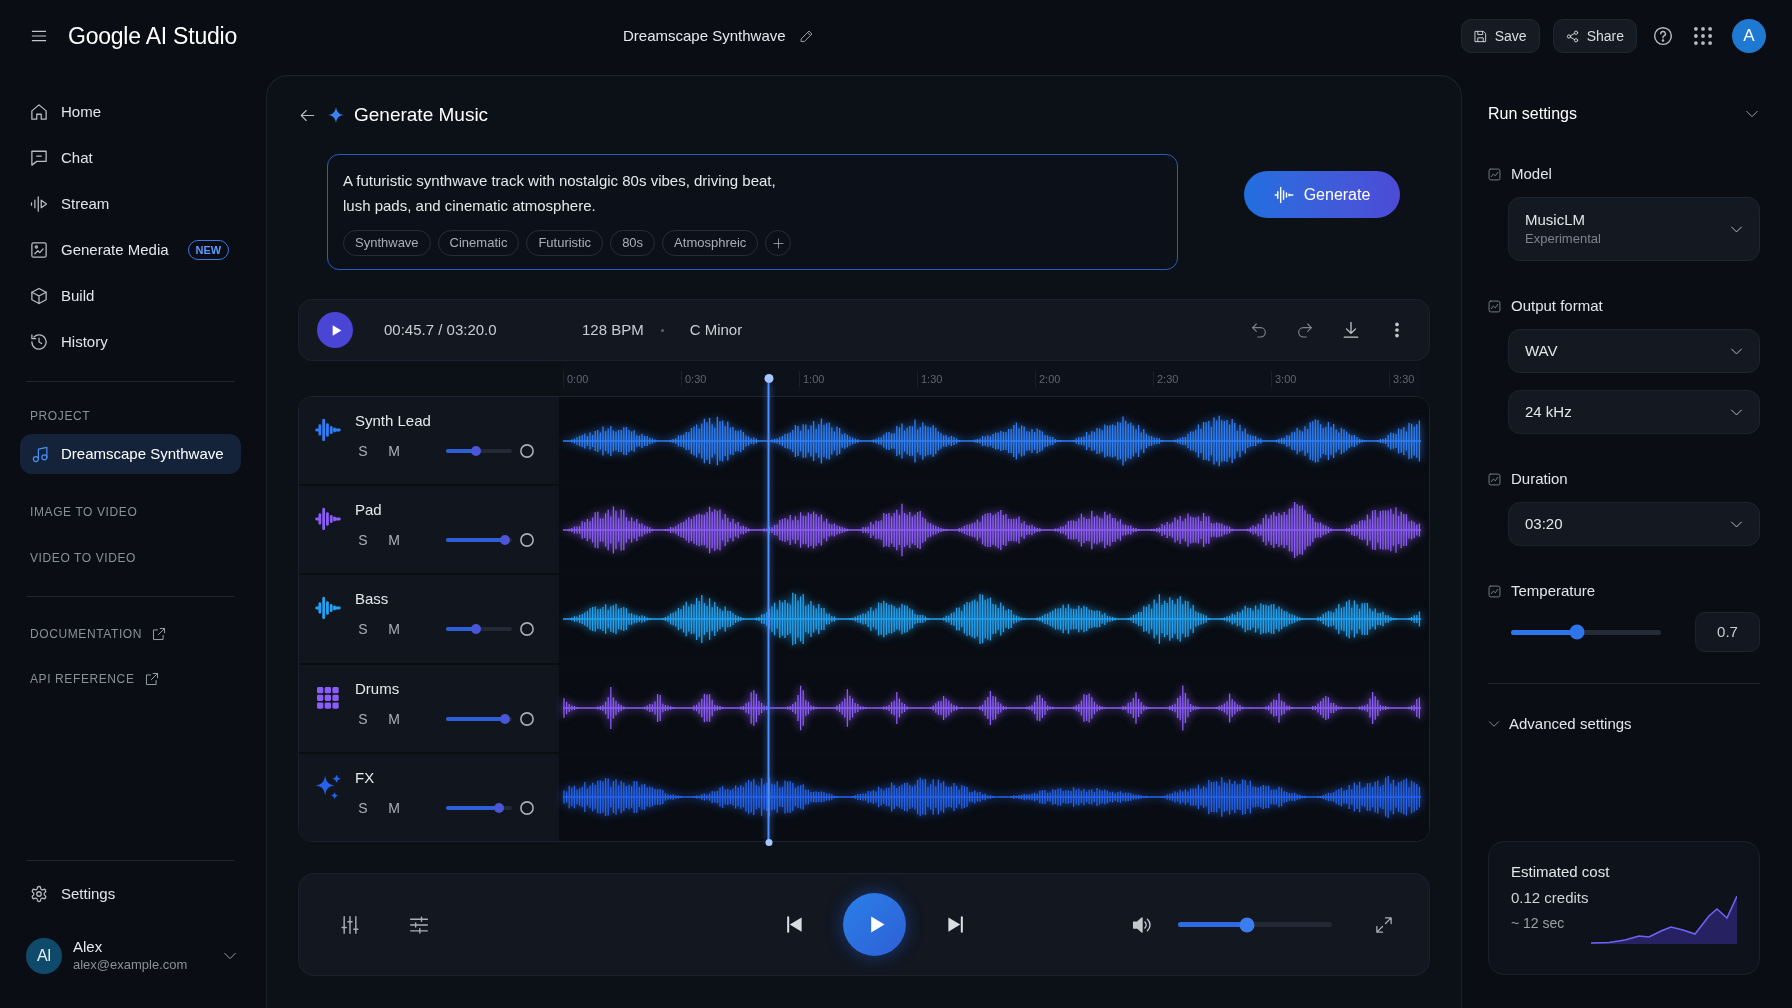  What do you see at coordinates (39, 36) in the screenshot?
I see `menu-icon` at bounding box center [39, 36].